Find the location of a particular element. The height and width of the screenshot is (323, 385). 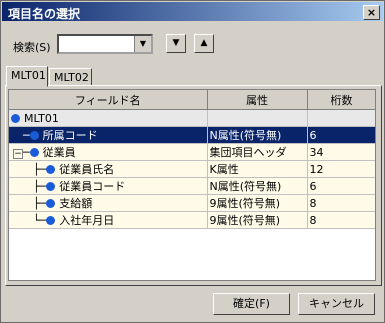

field-name: 所属コード is located at coordinates (70, 135).